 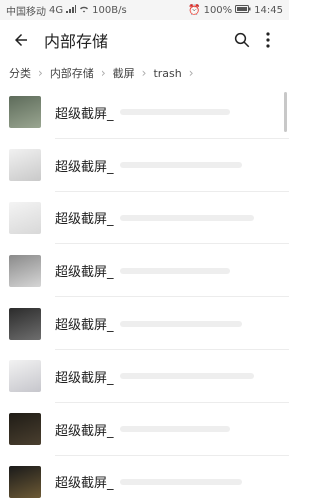 I want to click on breadcrumb-item-category: 分类, so click(x=20, y=73).